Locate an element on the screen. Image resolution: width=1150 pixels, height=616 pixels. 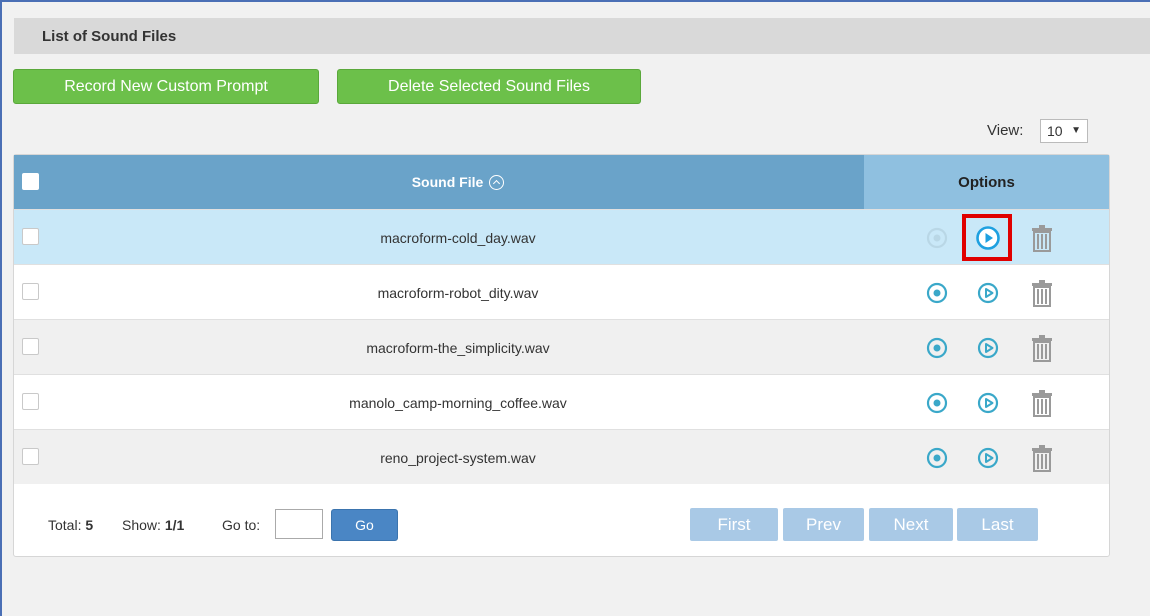
sound-file-name: macroform-the_simplicity.wav is located at coordinates (458, 347).